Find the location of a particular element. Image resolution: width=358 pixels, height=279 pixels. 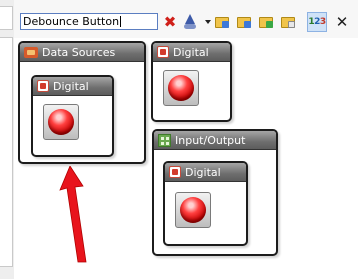

folder-icon is located at coordinates (222, 22).